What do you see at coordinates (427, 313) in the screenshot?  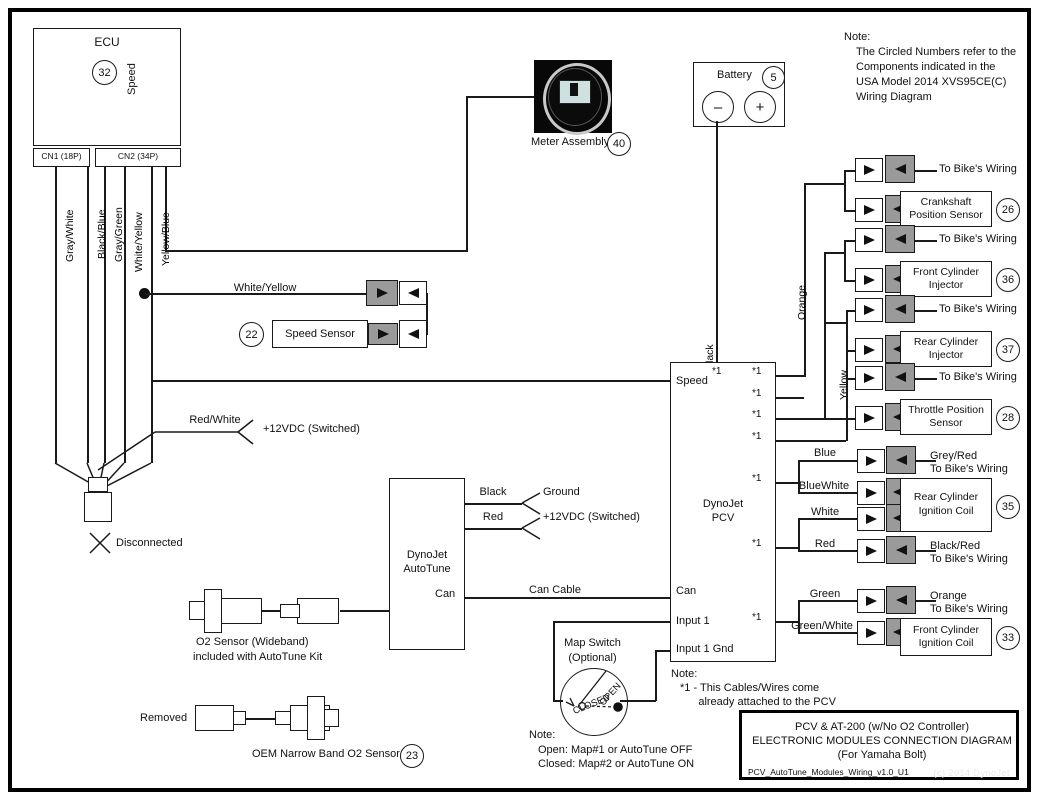 I see `speed-sensor-jumper-vertical` at bounding box center [427, 313].